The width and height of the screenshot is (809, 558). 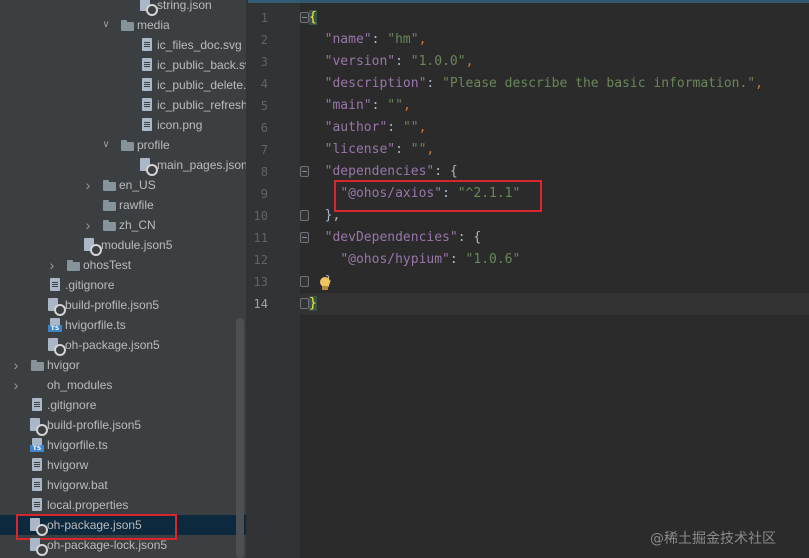 What do you see at coordinates (379, 171) in the screenshot?
I see `code-token: "dependencies"` at bounding box center [379, 171].